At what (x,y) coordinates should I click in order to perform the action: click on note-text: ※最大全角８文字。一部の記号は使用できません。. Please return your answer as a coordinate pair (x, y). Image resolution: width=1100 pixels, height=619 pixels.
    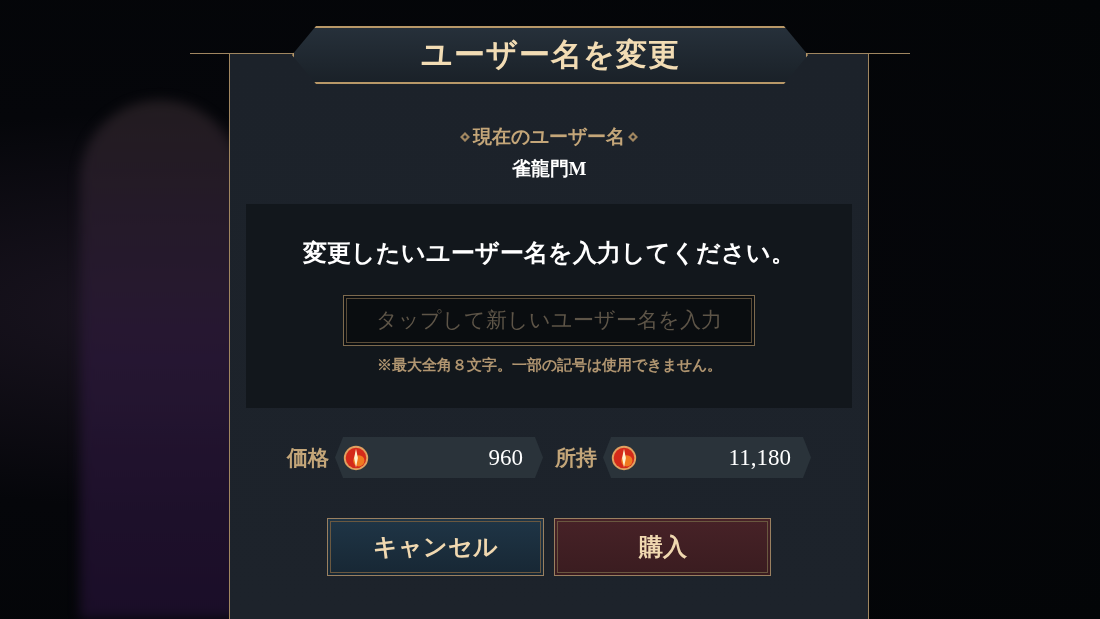
    Looking at the image, I should click on (549, 365).